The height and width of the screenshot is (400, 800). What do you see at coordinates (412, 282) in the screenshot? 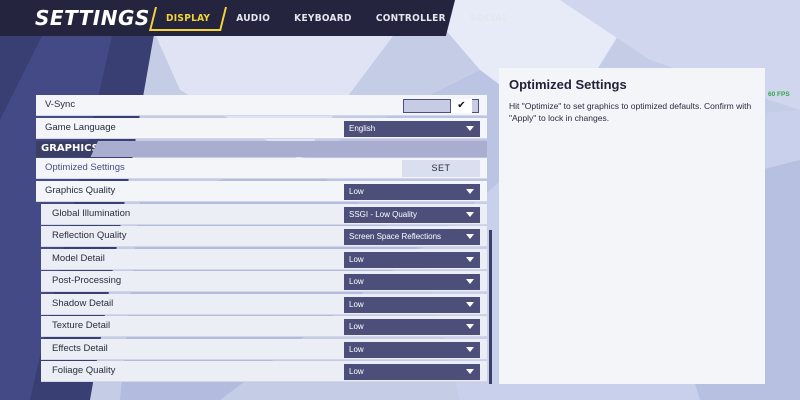
I see `post-processing-dropdown: Low` at bounding box center [412, 282].